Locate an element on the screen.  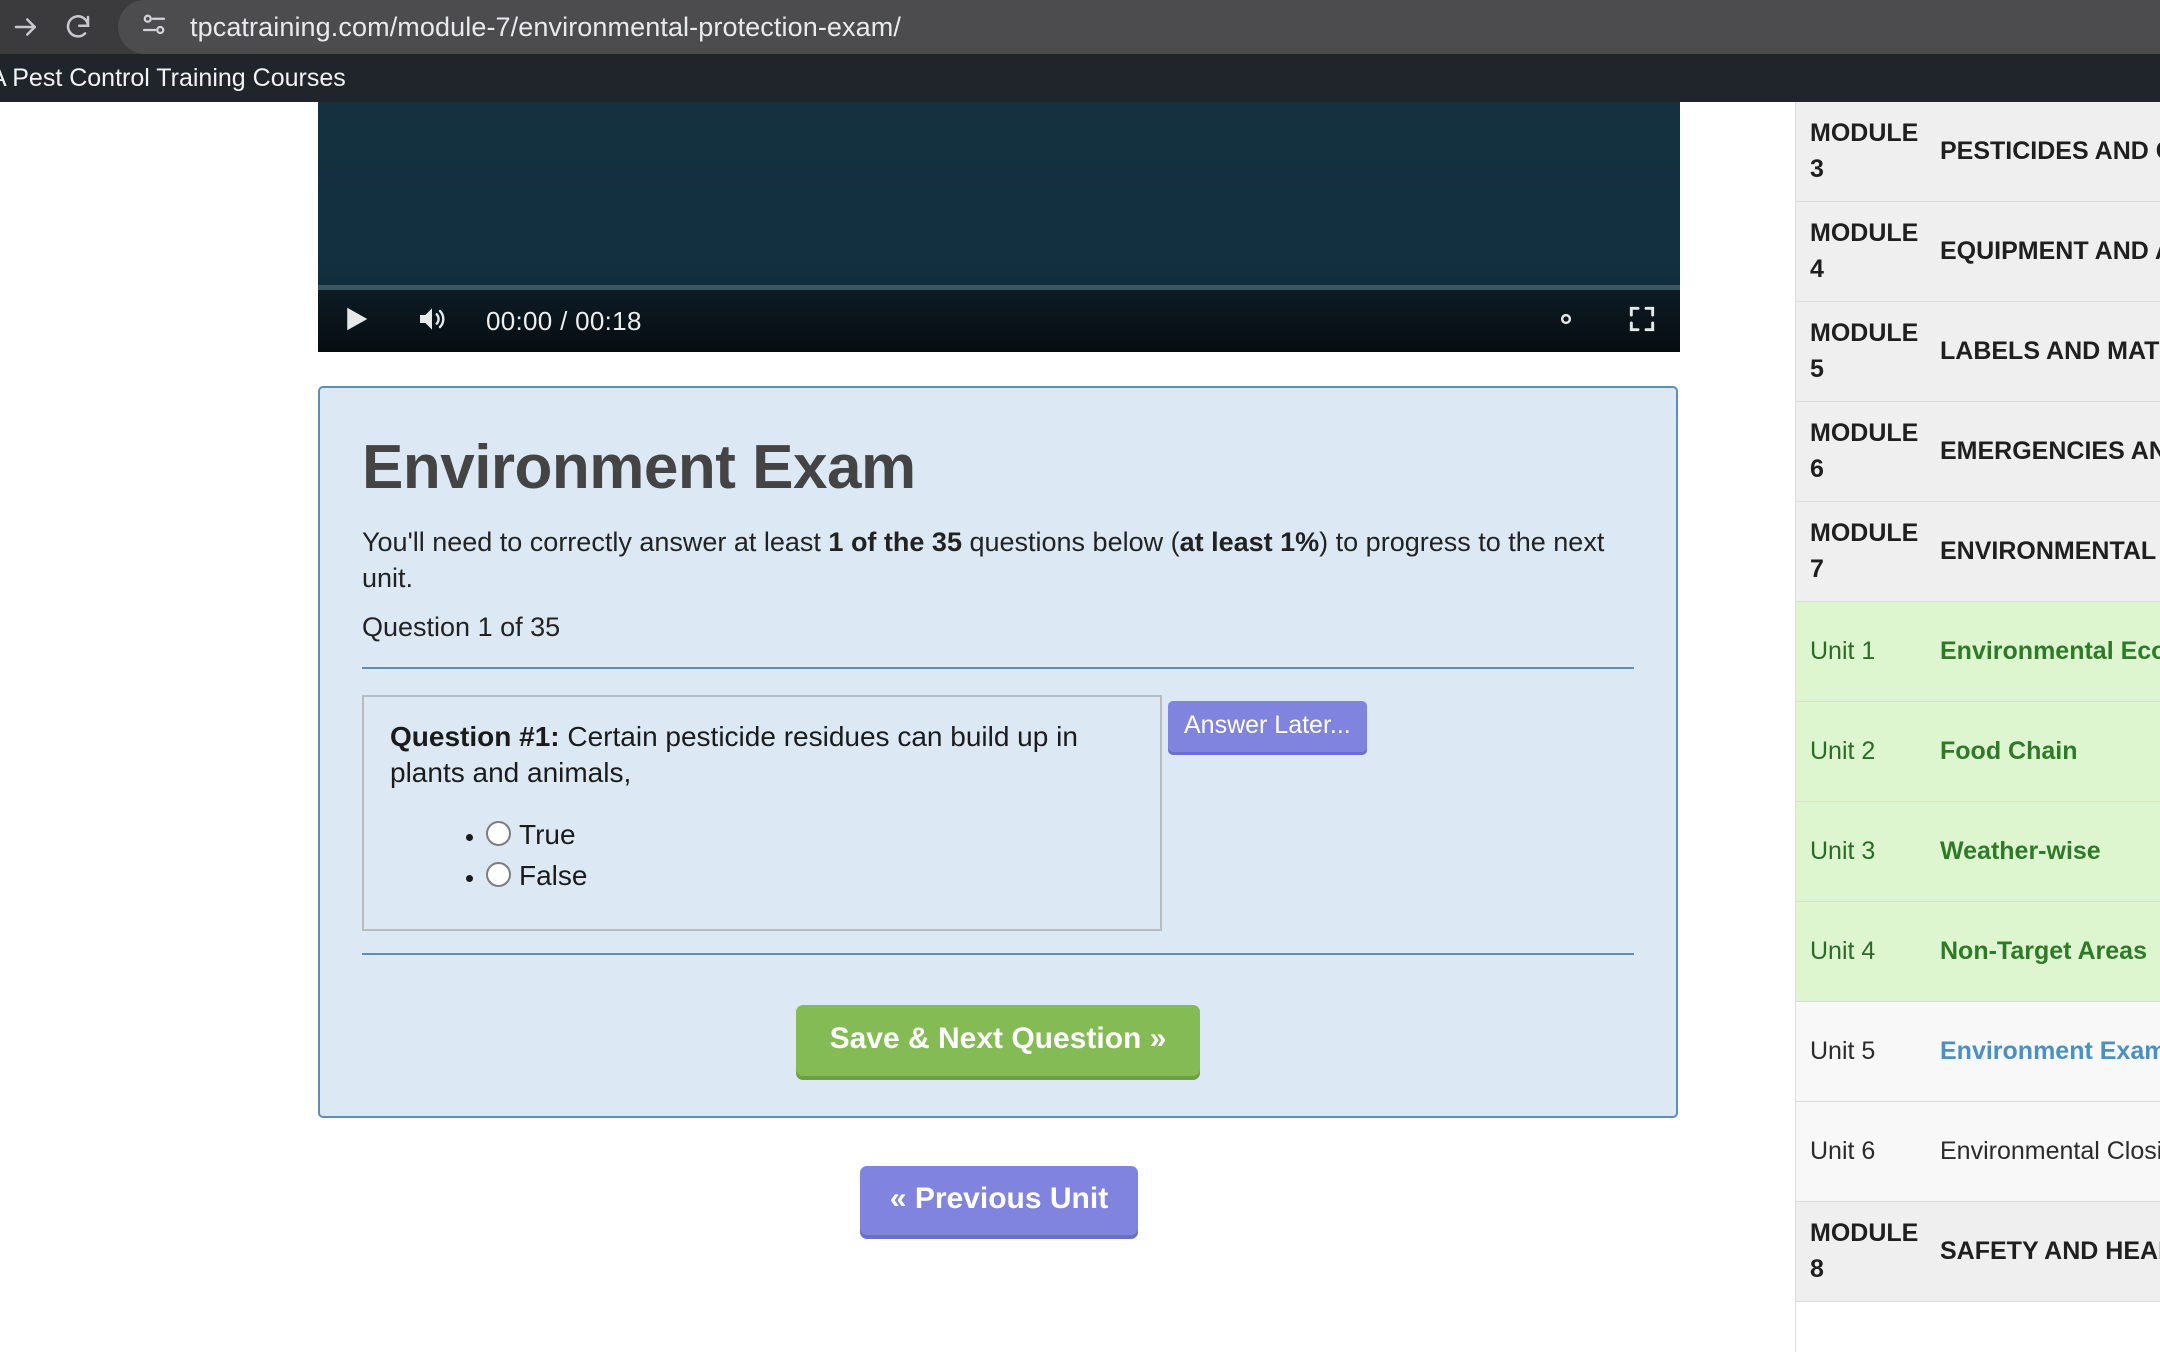
syllabus-unit-row: Unit 1 Environmental Ecology is located at coordinates (1978, 652).